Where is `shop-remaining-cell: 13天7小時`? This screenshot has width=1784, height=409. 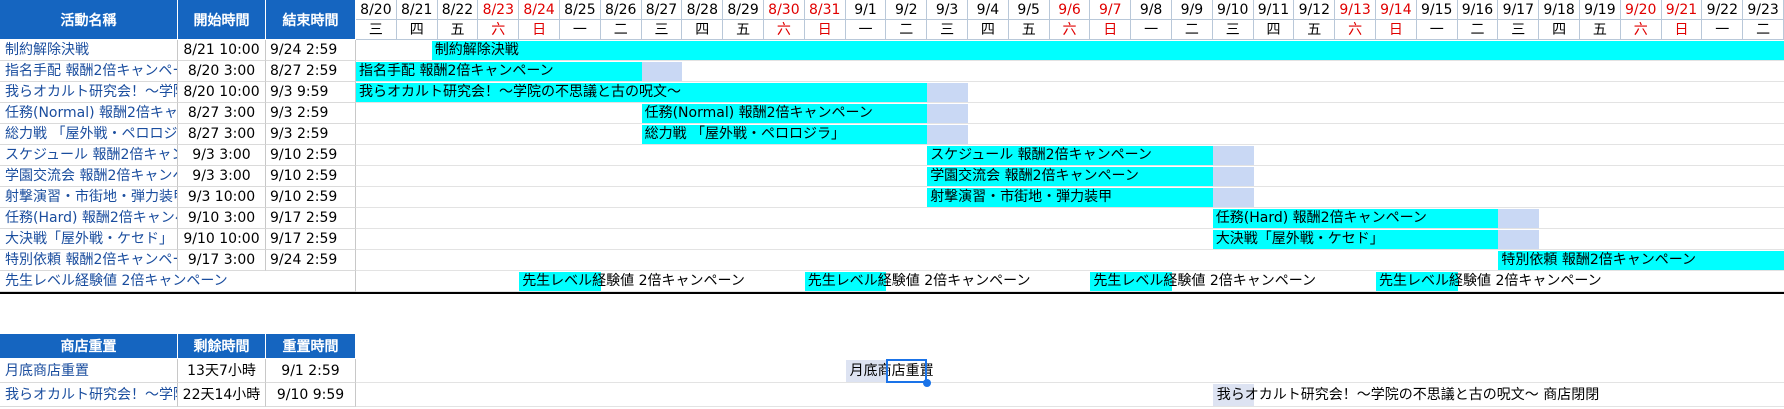 shop-remaining-cell: 13天7小時 is located at coordinates (222, 371).